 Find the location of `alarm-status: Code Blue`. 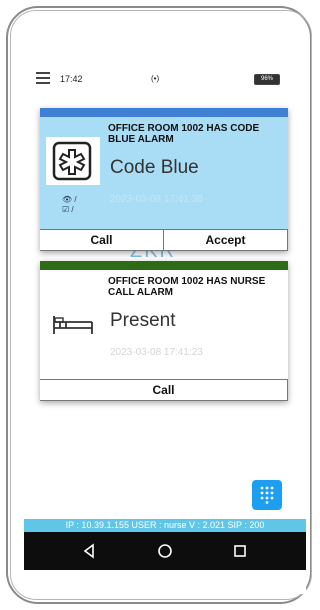

alarm-status: Code Blue is located at coordinates (154, 167).